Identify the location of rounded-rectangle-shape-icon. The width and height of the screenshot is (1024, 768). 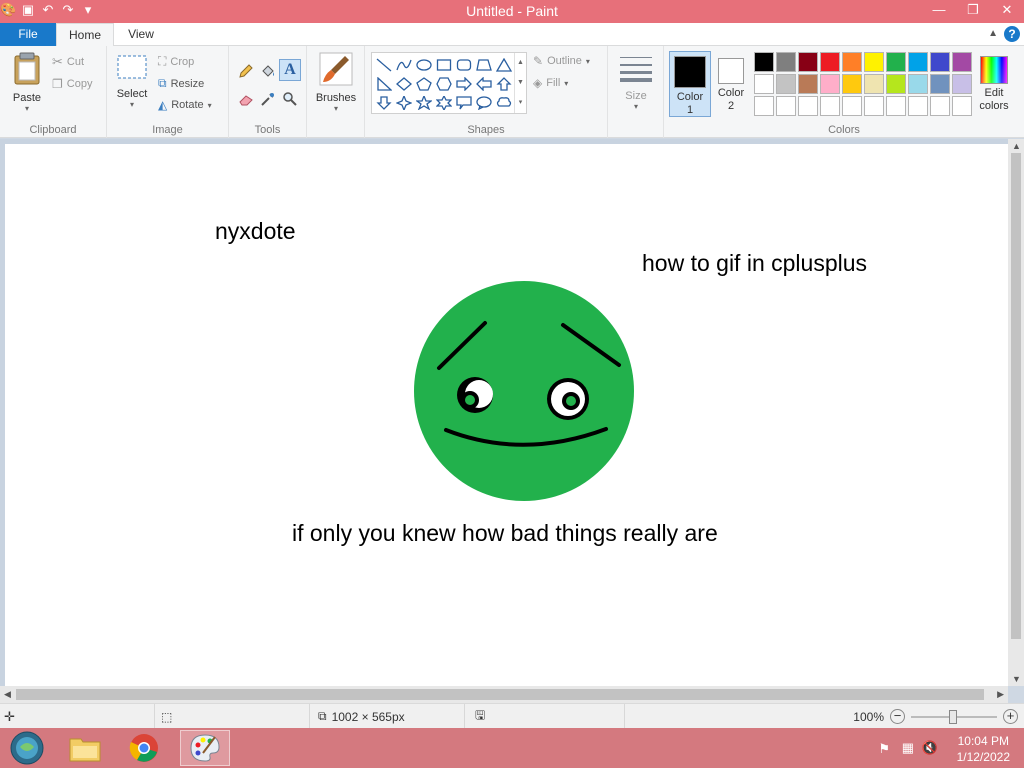
(464, 64).